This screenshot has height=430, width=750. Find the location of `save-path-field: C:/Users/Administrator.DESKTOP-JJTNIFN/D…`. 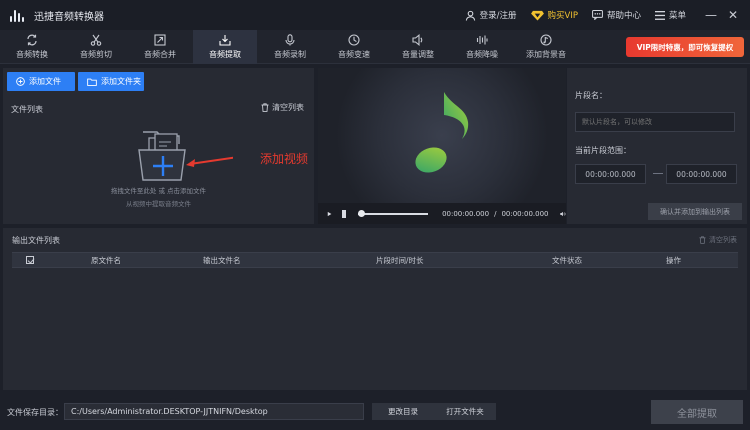

save-path-field: C:/Users/Administrator.DESKTOP-JJTNIFN/D… is located at coordinates (214, 411).